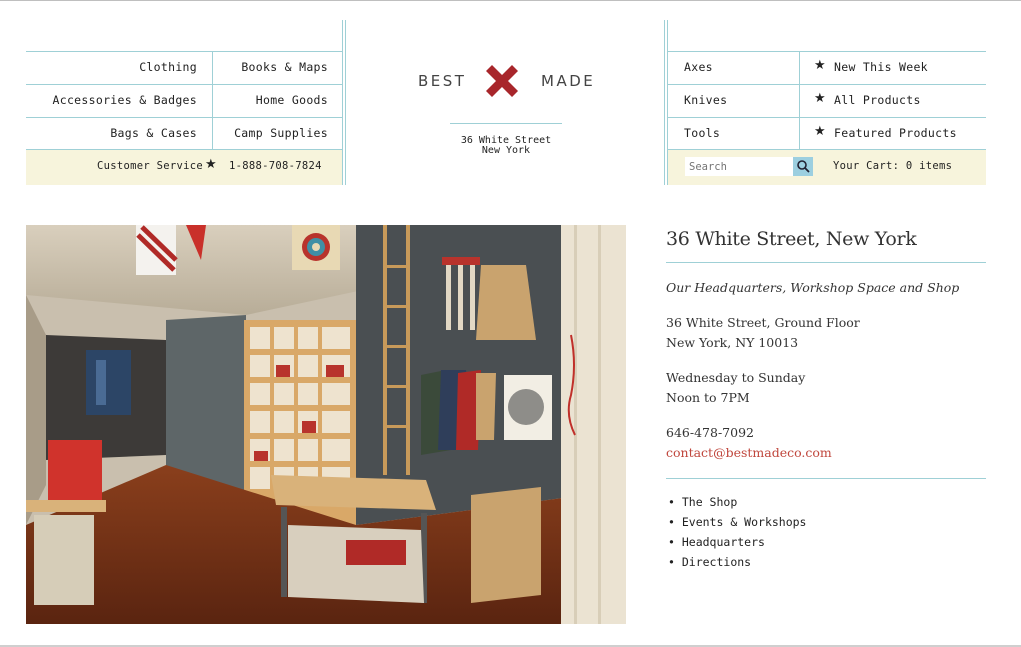 This screenshot has height=647, width=1021. What do you see at coordinates (749, 443) in the screenshot?
I see `contact-block: 646-478-7092 contact@bestmadeco.com` at bounding box center [749, 443].